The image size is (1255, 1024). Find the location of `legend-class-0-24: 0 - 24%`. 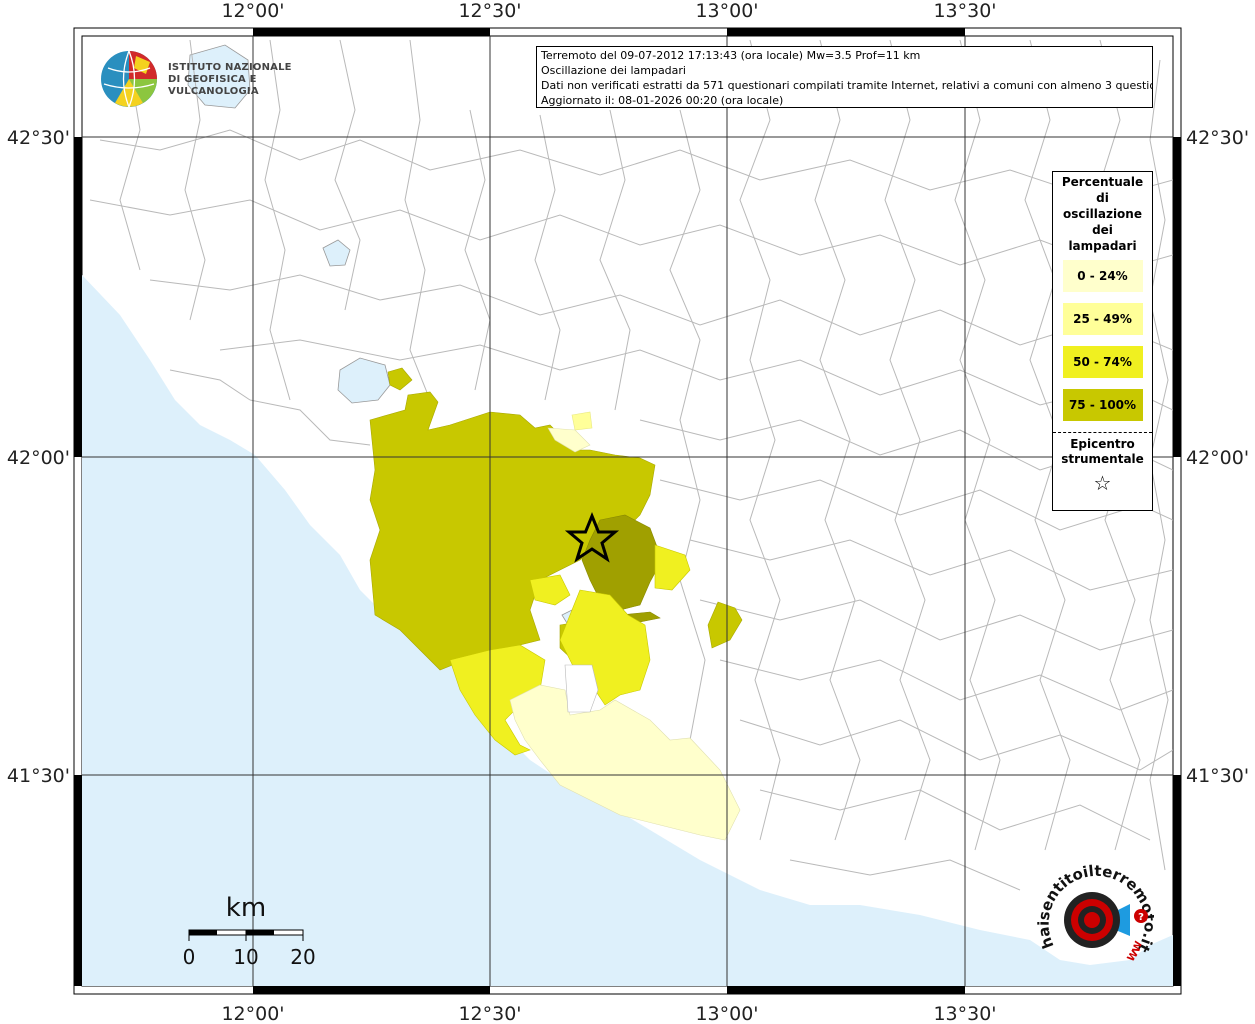

legend-class-0-24: 0 - 24% is located at coordinates (1102, 276).